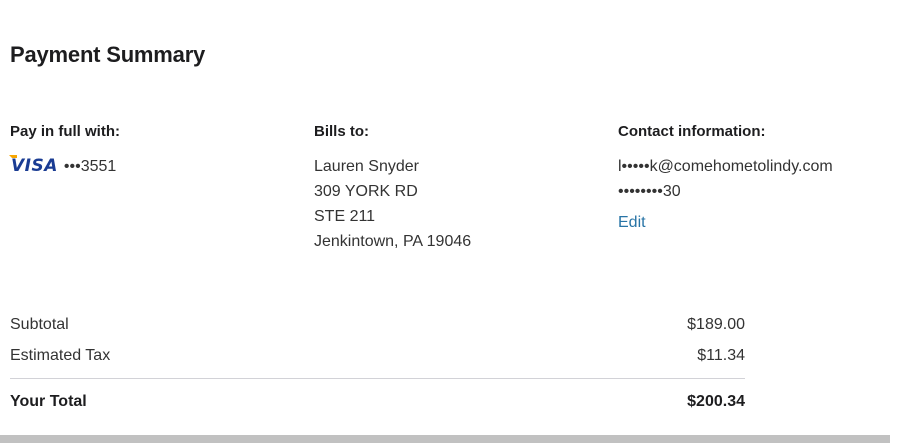 This screenshot has height=443, width=904. I want to click on billing-heading: Bills to:, so click(341, 131).